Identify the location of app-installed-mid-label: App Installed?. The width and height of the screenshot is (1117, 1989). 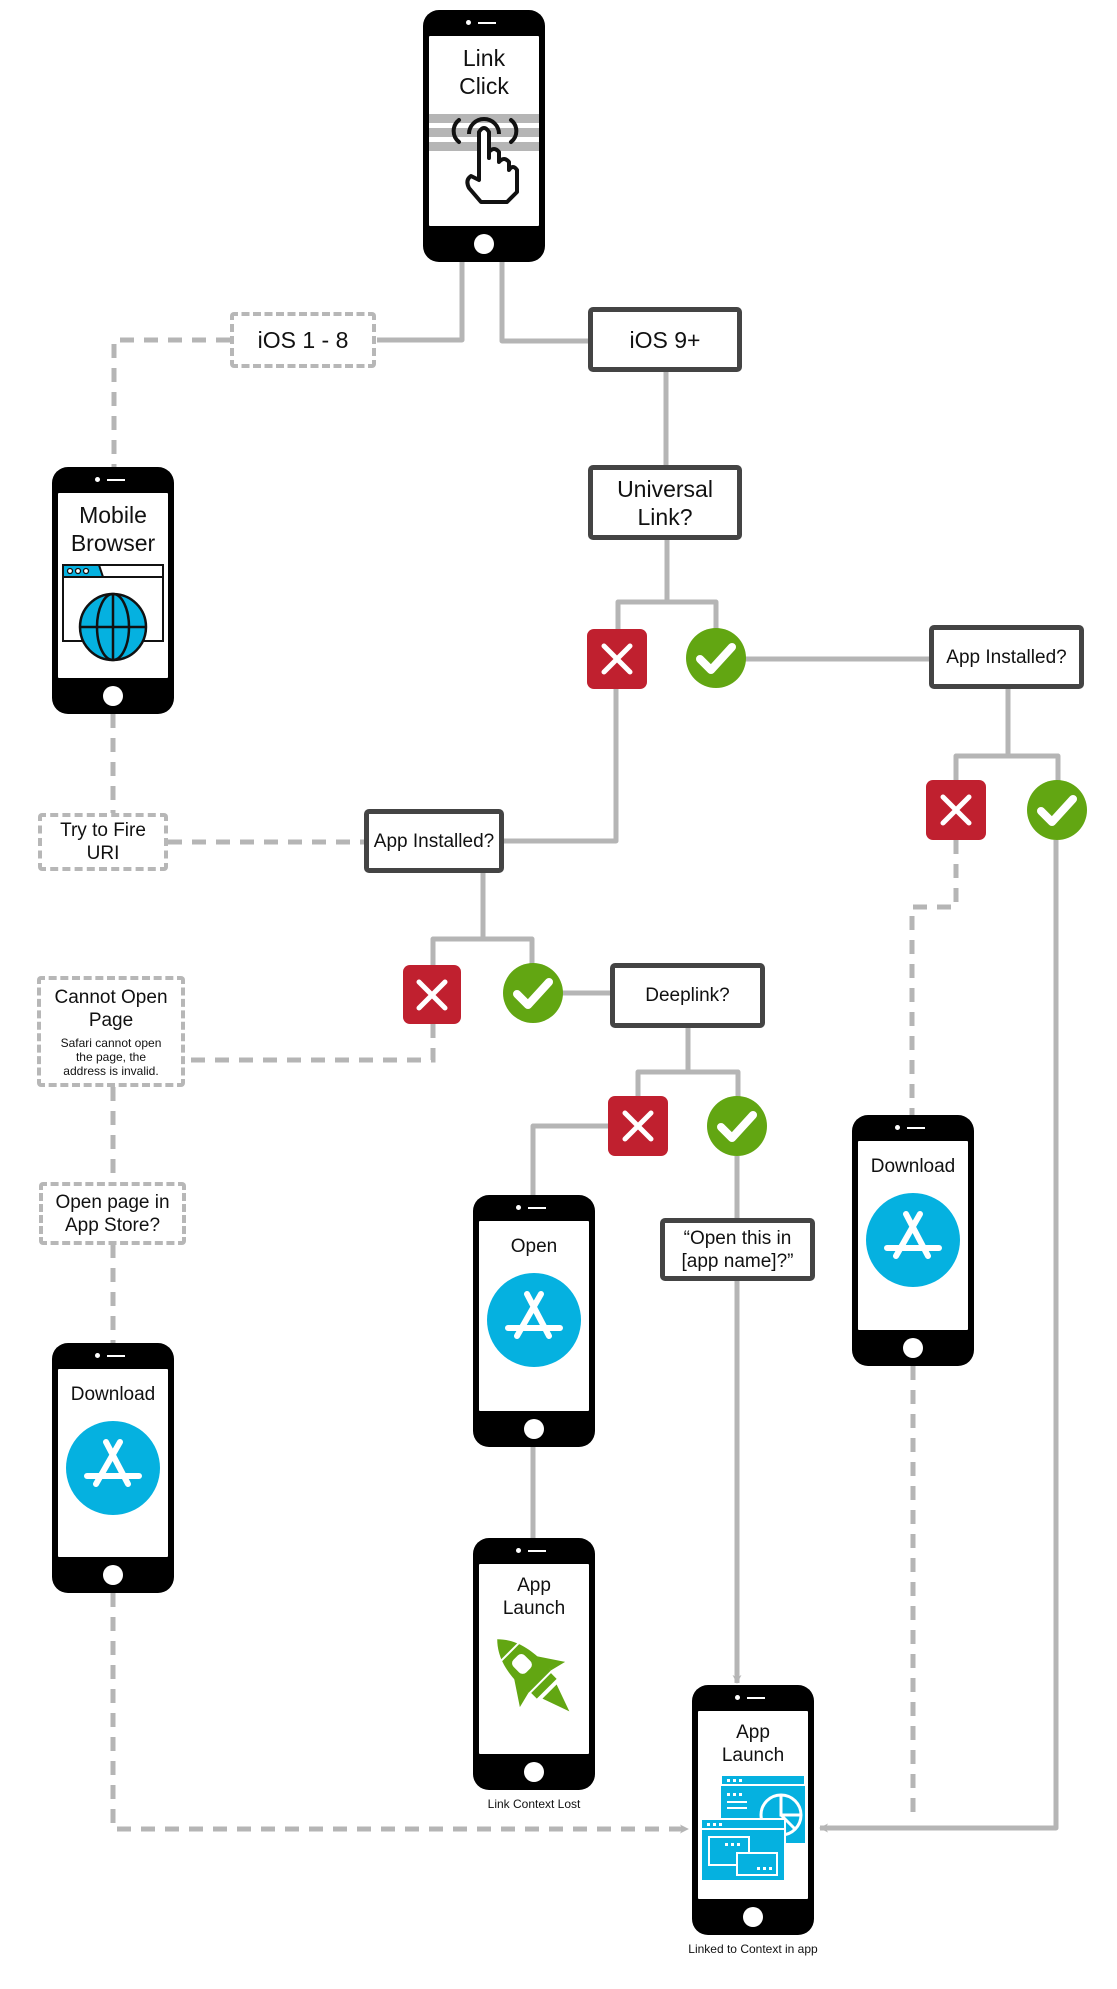
(434, 841).